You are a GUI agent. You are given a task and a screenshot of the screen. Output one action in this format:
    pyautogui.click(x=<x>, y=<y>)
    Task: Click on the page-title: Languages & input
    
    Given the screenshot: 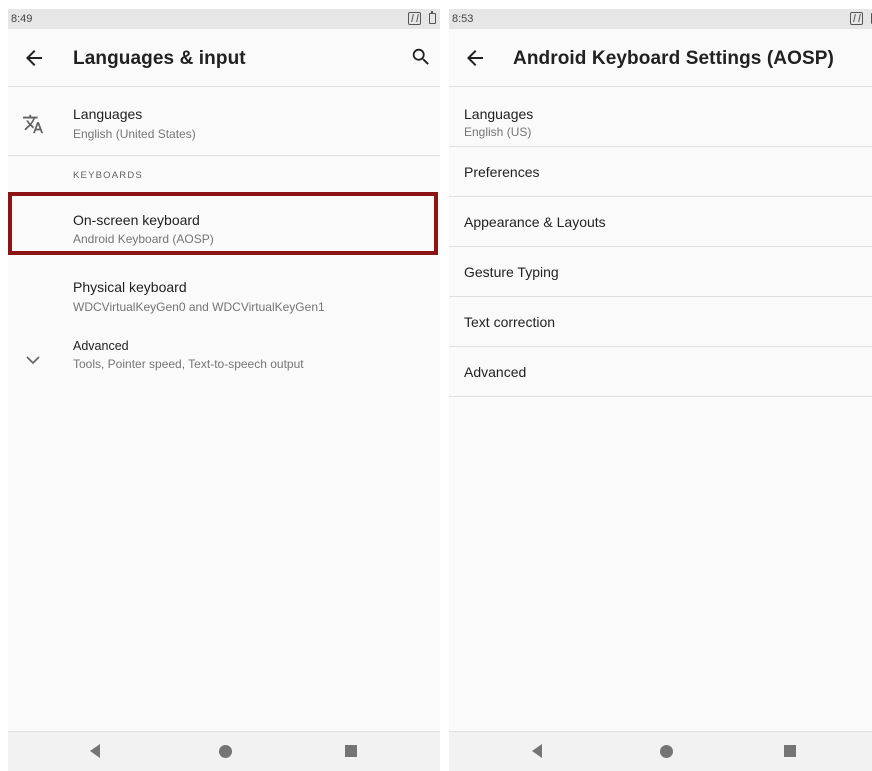 What is the action you would take?
    pyautogui.click(x=159, y=58)
    